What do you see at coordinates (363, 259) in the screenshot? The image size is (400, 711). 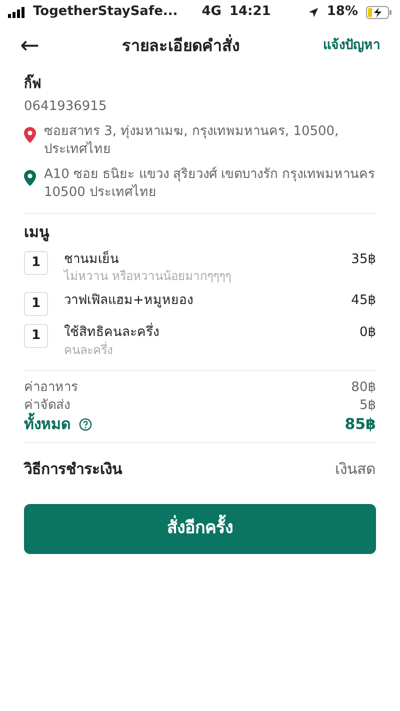 I see `item-price: 35฿` at bounding box center [363, 259].